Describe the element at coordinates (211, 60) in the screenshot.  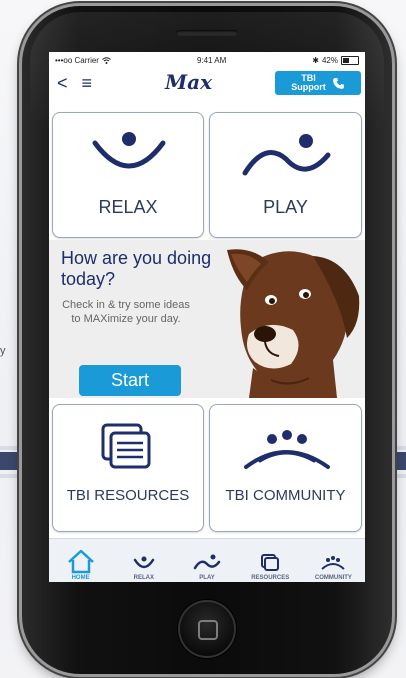
I see `status-time: 9:41 AM` at that location.